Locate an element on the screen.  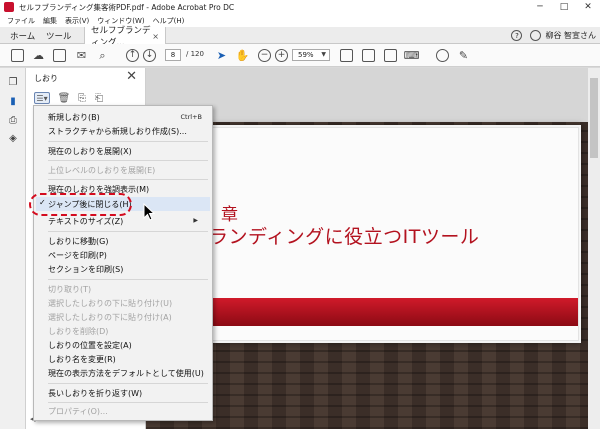
fit-page-icon is located at coordinates (346, 55).